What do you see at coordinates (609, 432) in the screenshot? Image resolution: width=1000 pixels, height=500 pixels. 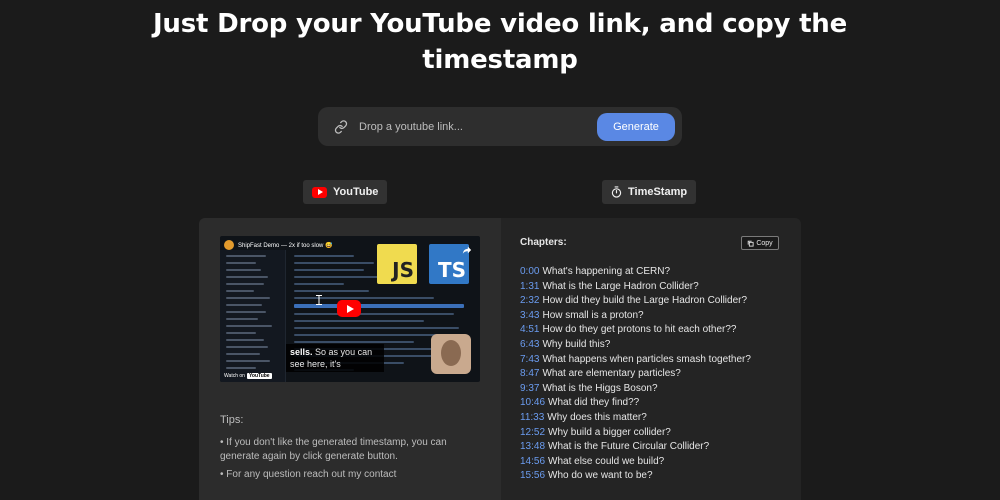 I see `chapter-title: Why build a bigger collider?` at bounding box center [609, 432].